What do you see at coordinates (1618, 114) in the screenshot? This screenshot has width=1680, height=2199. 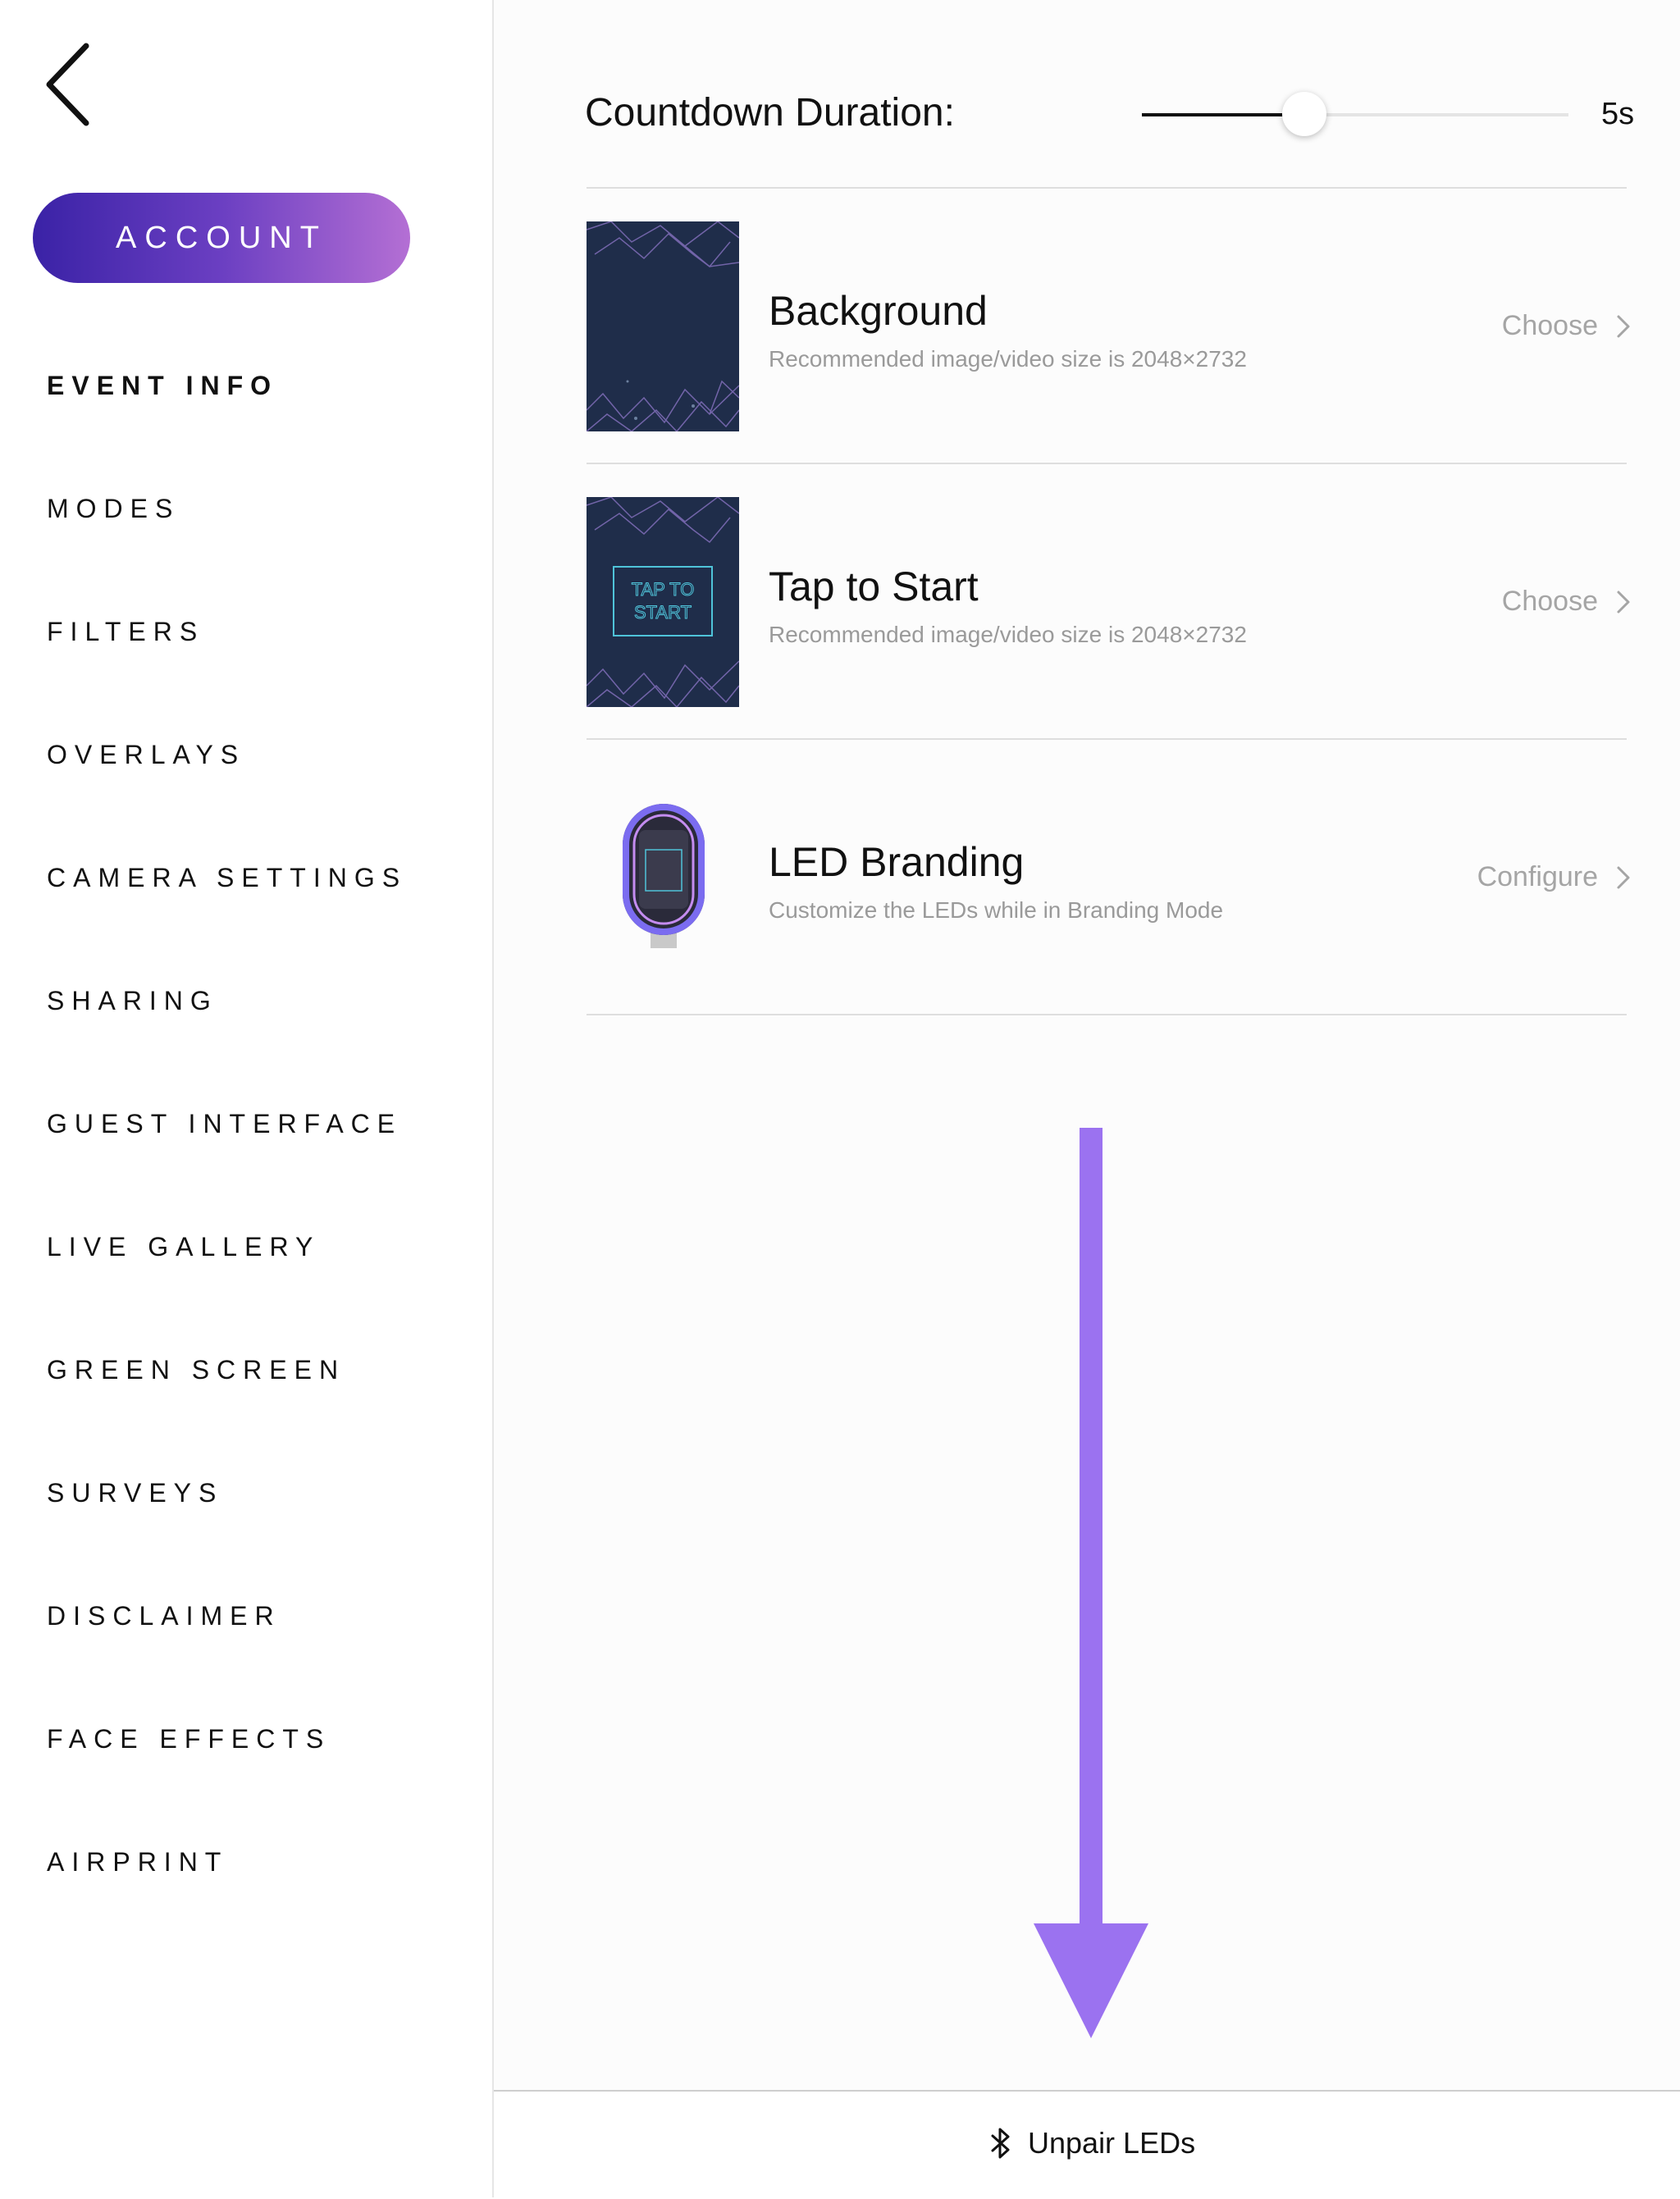 I see `countdown-value: 5s` at bounding box center [1618, 114].